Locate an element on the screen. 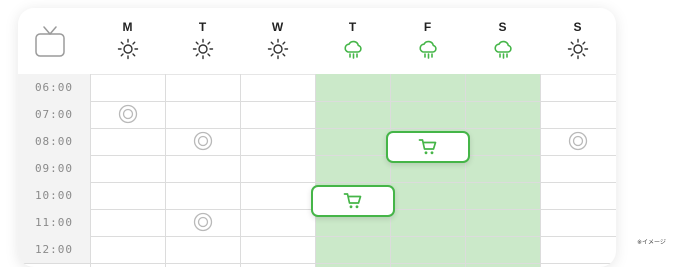 The width and height of the screenshot is (674, 267). time-row: 12:00 is located at coordinates (317, 250).